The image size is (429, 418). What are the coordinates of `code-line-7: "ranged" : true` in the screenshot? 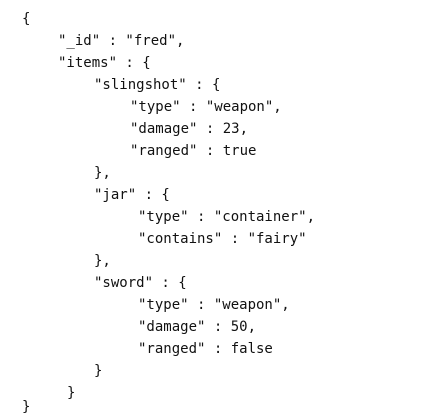 It's located at (193, 151).